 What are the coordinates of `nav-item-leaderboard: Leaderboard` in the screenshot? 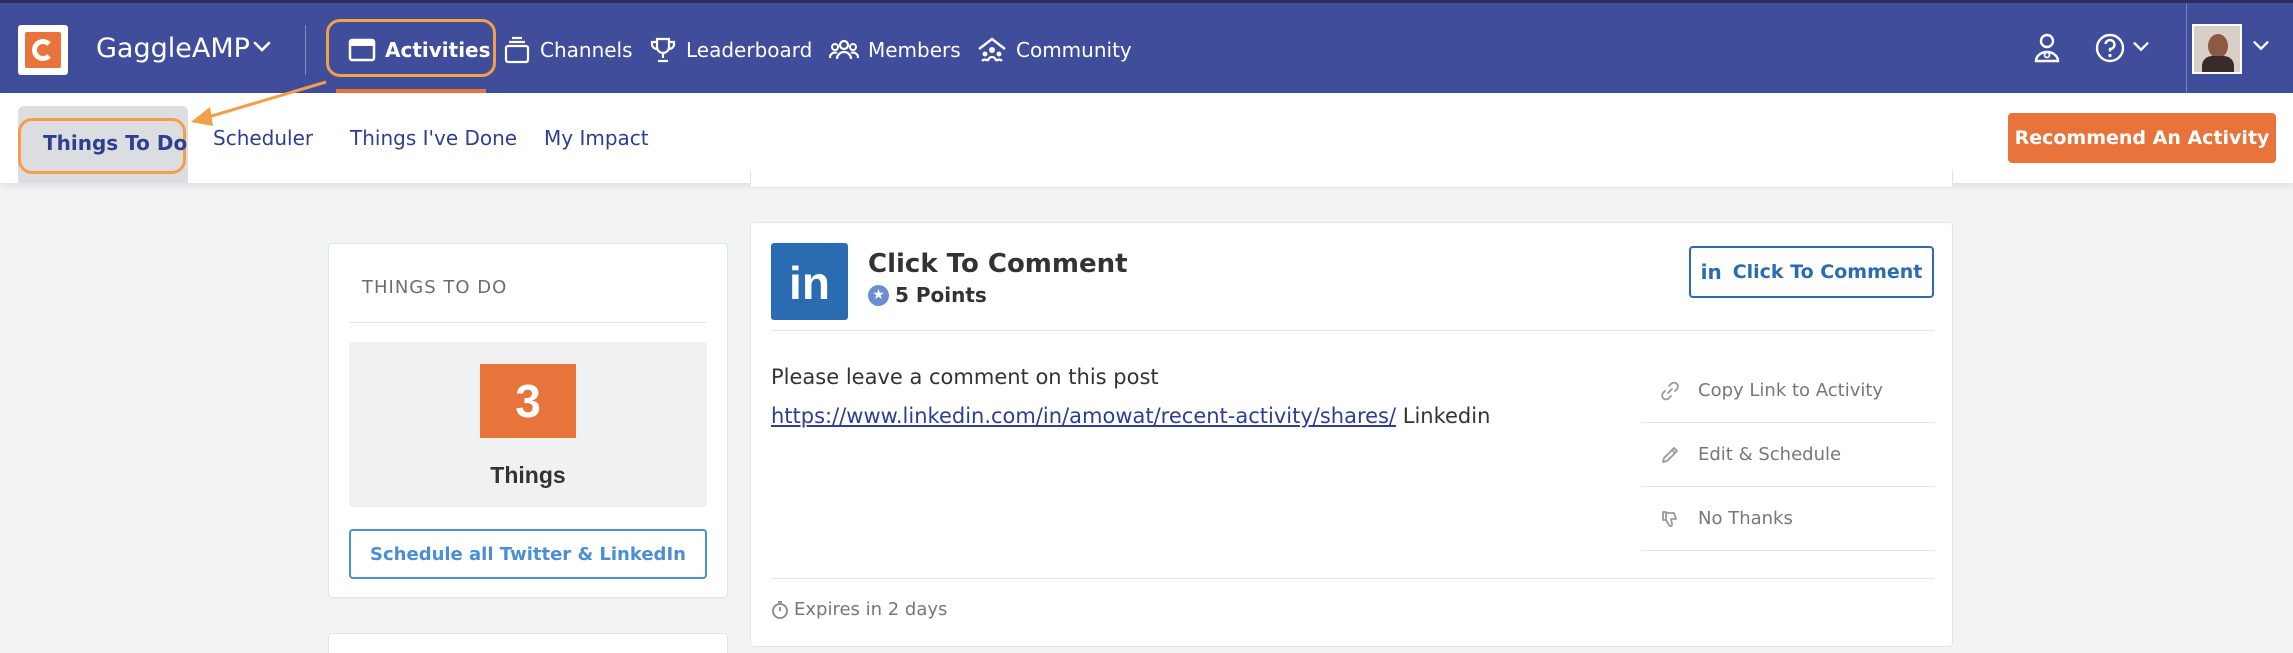 It's located at (730, 50).